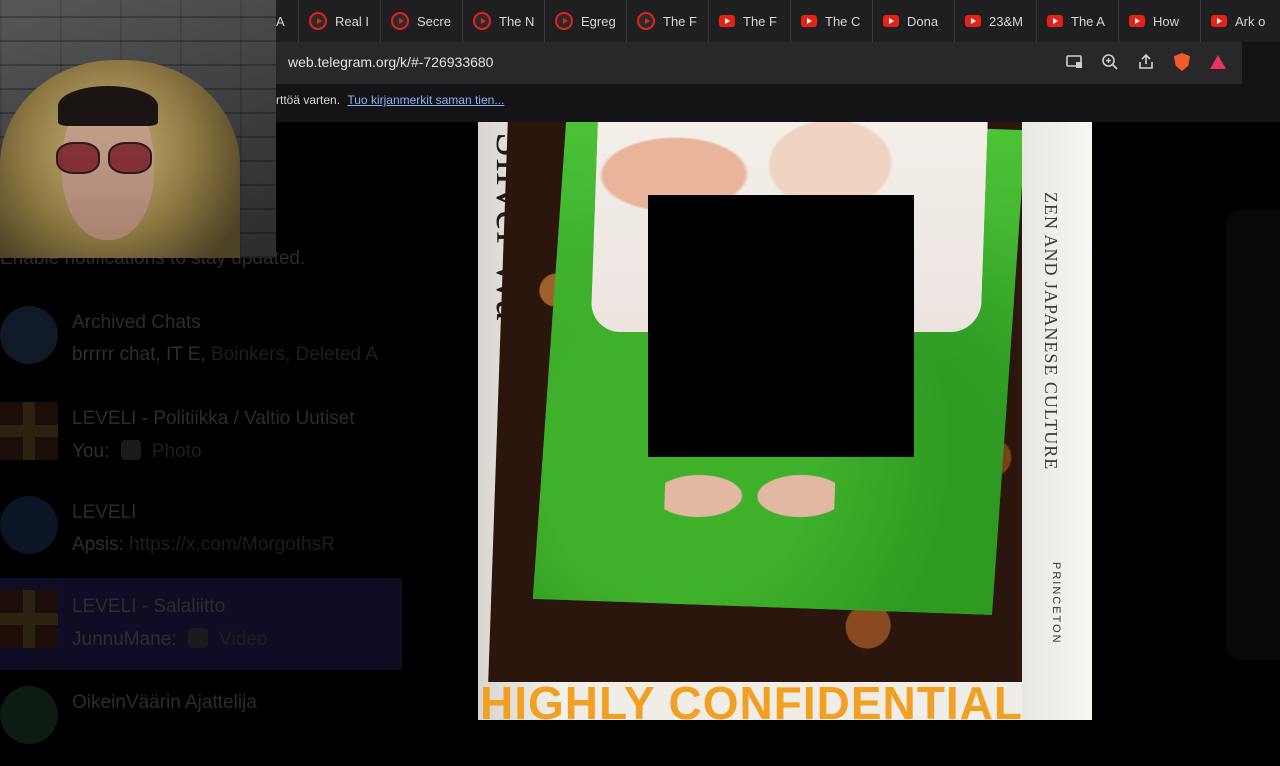 The height and width of the screenshot is (766, 1280). I want to click on browser-tab: How, so click(1159, 21).